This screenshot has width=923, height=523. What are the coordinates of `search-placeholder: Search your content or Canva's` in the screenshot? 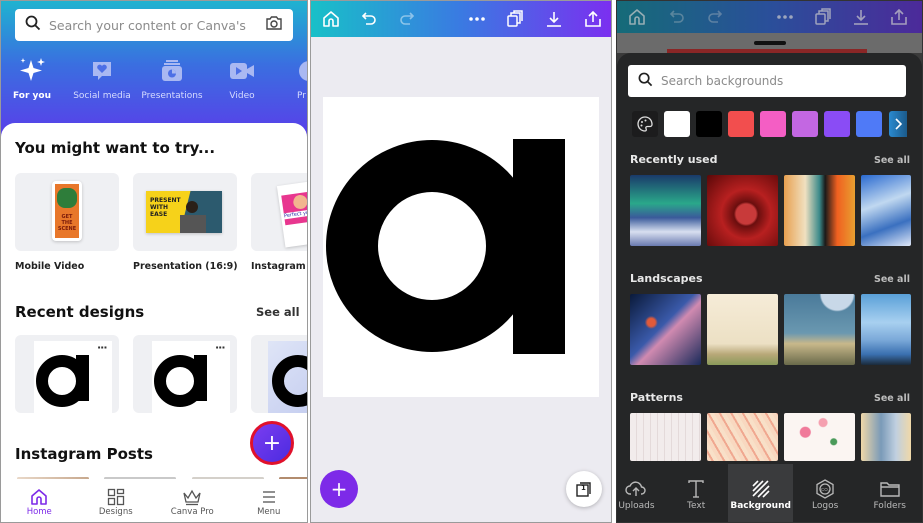 It's located at (147, 25).